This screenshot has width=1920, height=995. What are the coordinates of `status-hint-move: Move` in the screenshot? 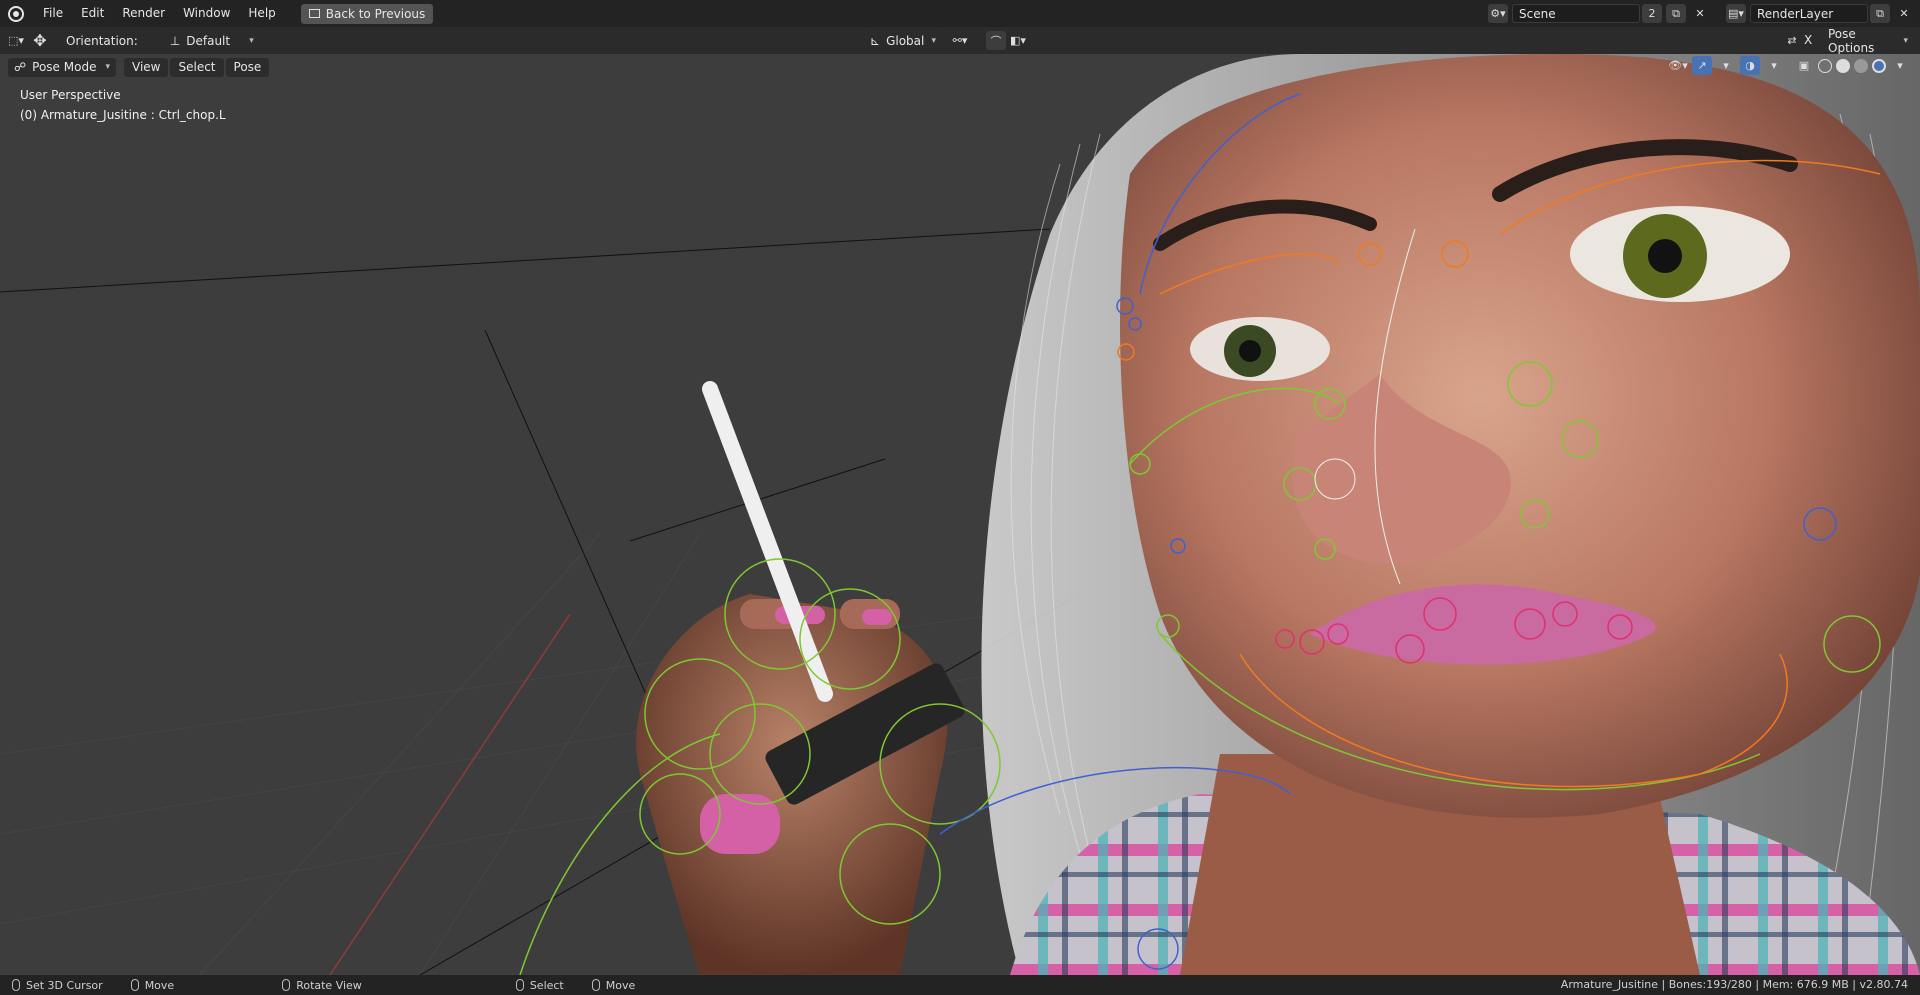 It's located at (152, 985).